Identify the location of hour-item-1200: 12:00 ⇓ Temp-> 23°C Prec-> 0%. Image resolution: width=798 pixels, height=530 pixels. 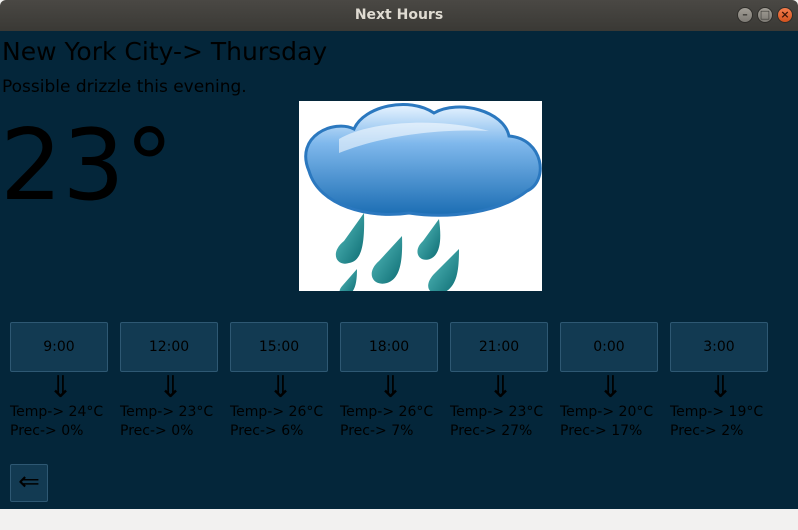
(175, 382).